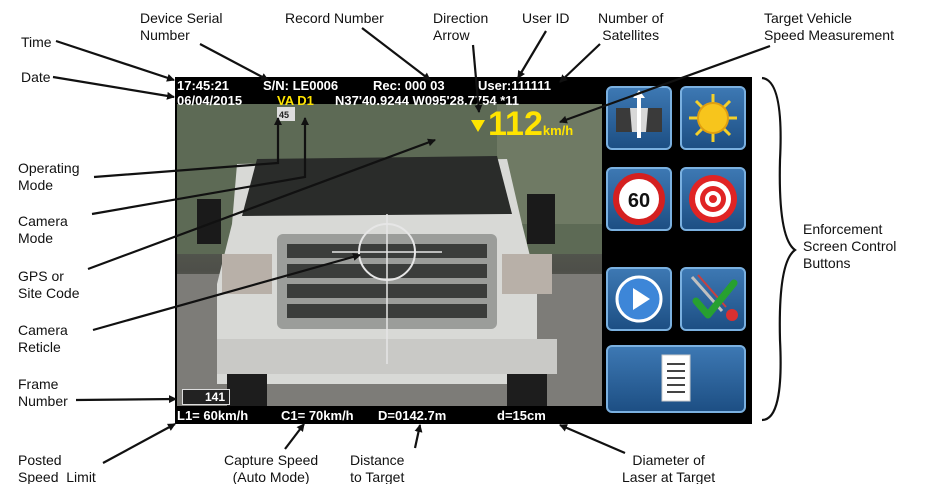  I want to click on road-view-button, so click(639, 118).